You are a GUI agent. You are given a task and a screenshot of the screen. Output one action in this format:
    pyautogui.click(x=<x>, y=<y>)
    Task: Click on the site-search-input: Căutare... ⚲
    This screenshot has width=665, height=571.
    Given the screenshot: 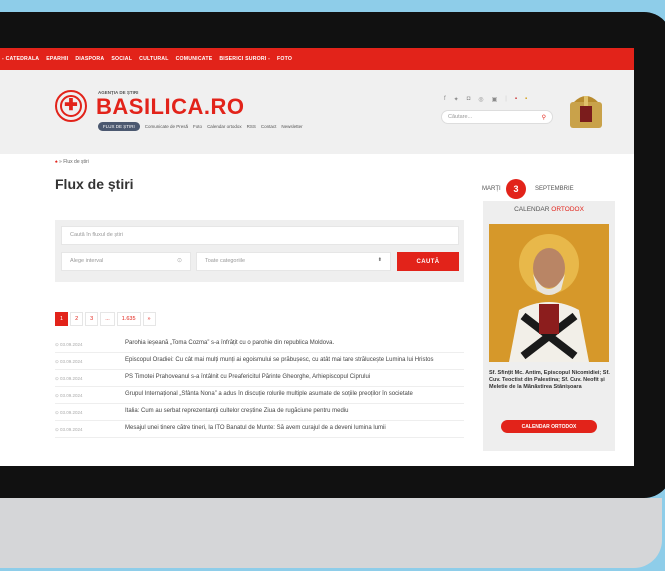 What is the action you would take?
    pyautogui.click(x=497, y=117)
    